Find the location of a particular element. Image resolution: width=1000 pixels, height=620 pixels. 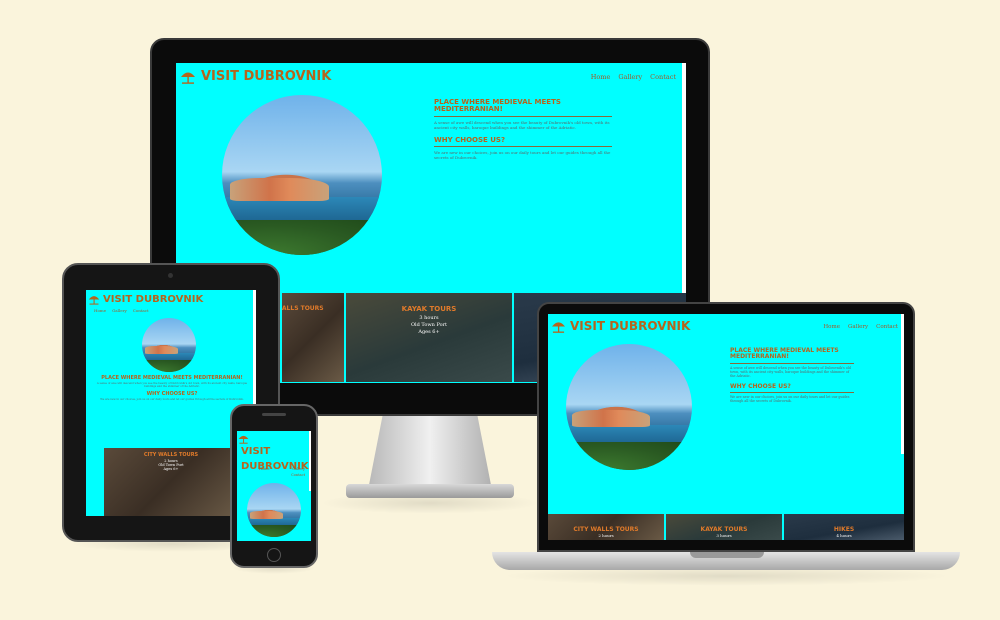

laptop-scrollbar is located at coordinates (902, 384).